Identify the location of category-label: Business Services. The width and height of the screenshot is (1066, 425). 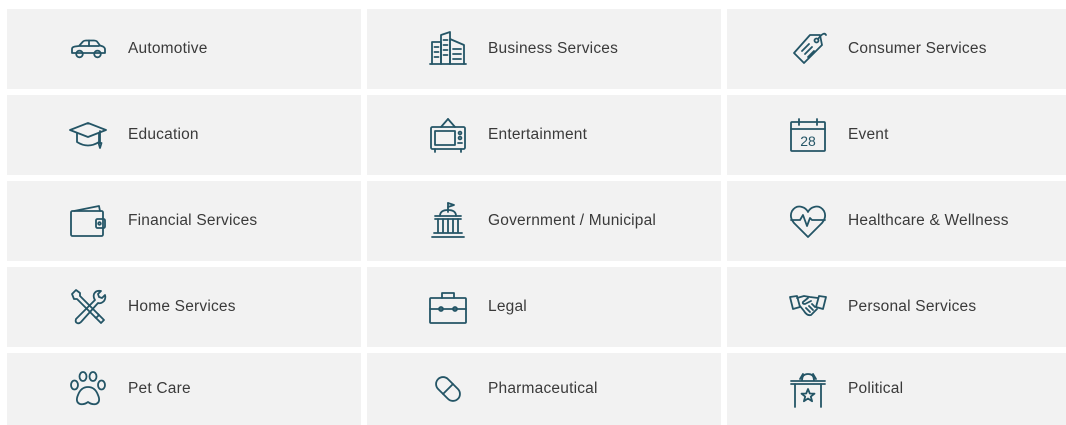
(553, 48).